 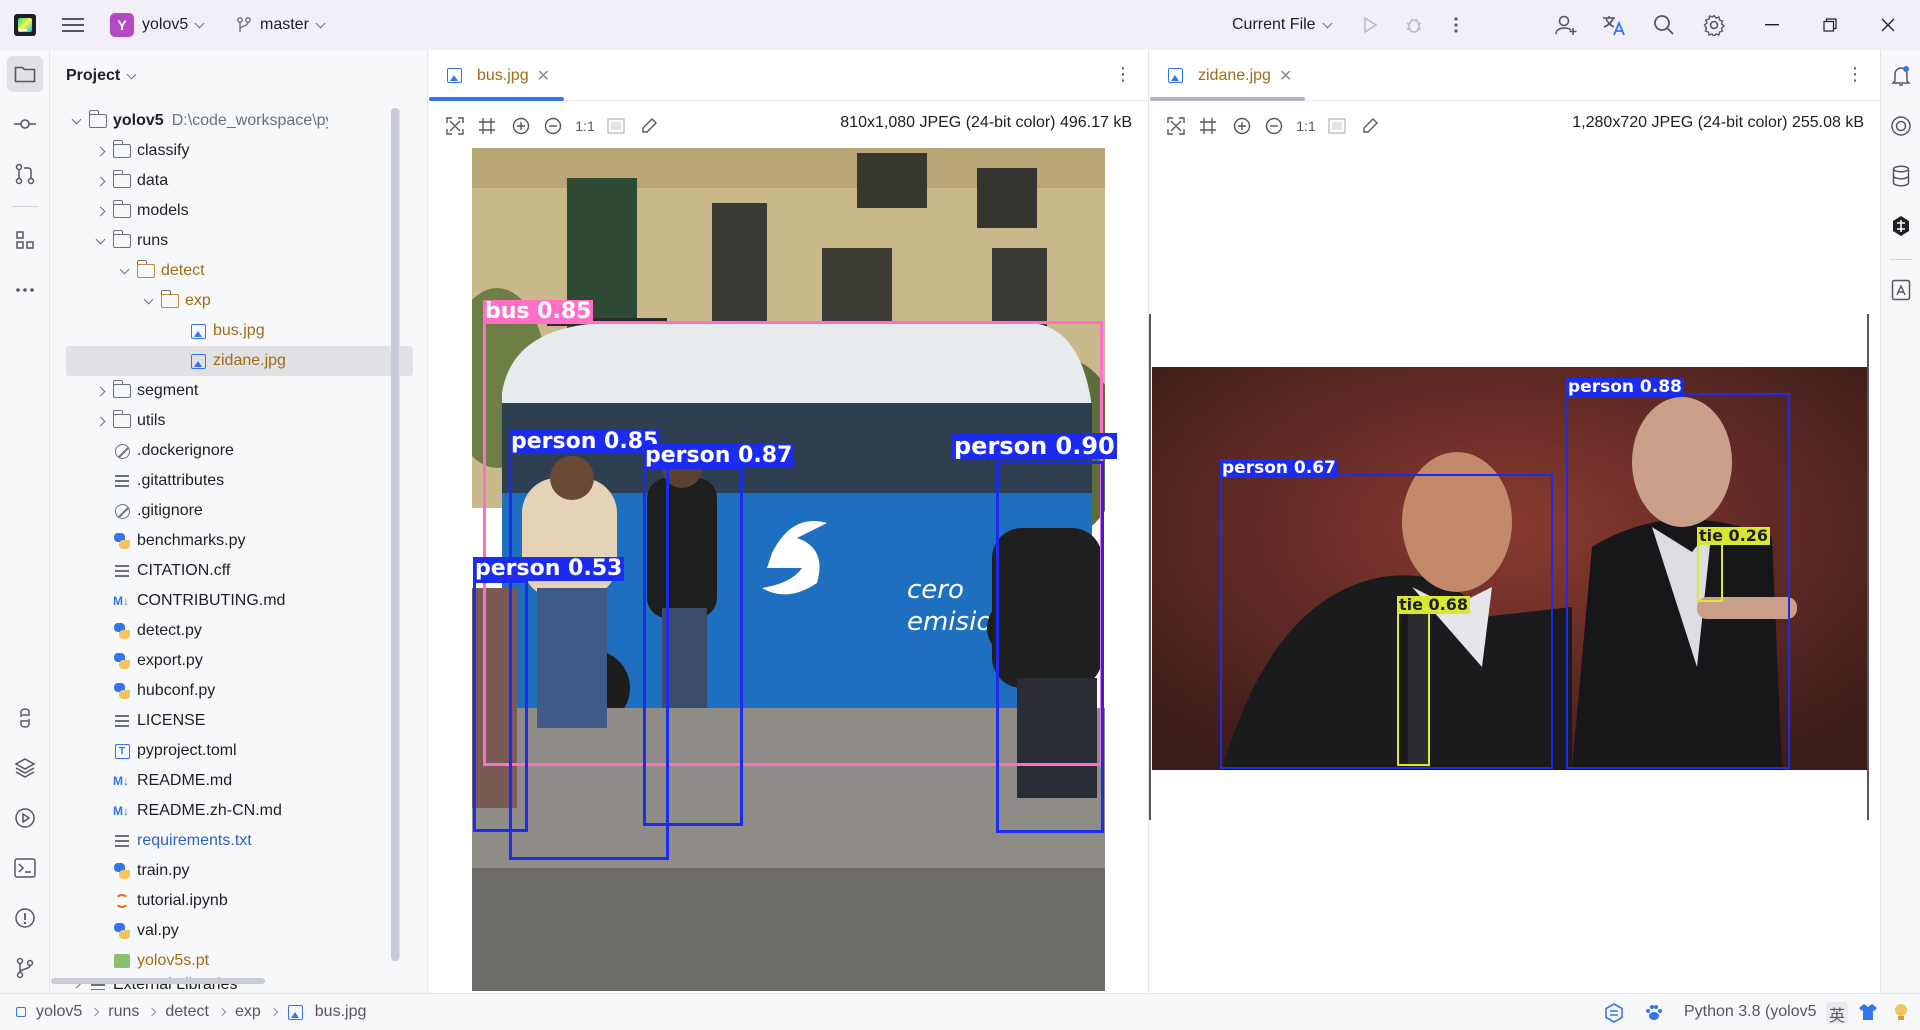 What do you see at coordinates (1456, 25) in the screenshot?
I see `more-actions-button` at bounding box center [1456, 25].